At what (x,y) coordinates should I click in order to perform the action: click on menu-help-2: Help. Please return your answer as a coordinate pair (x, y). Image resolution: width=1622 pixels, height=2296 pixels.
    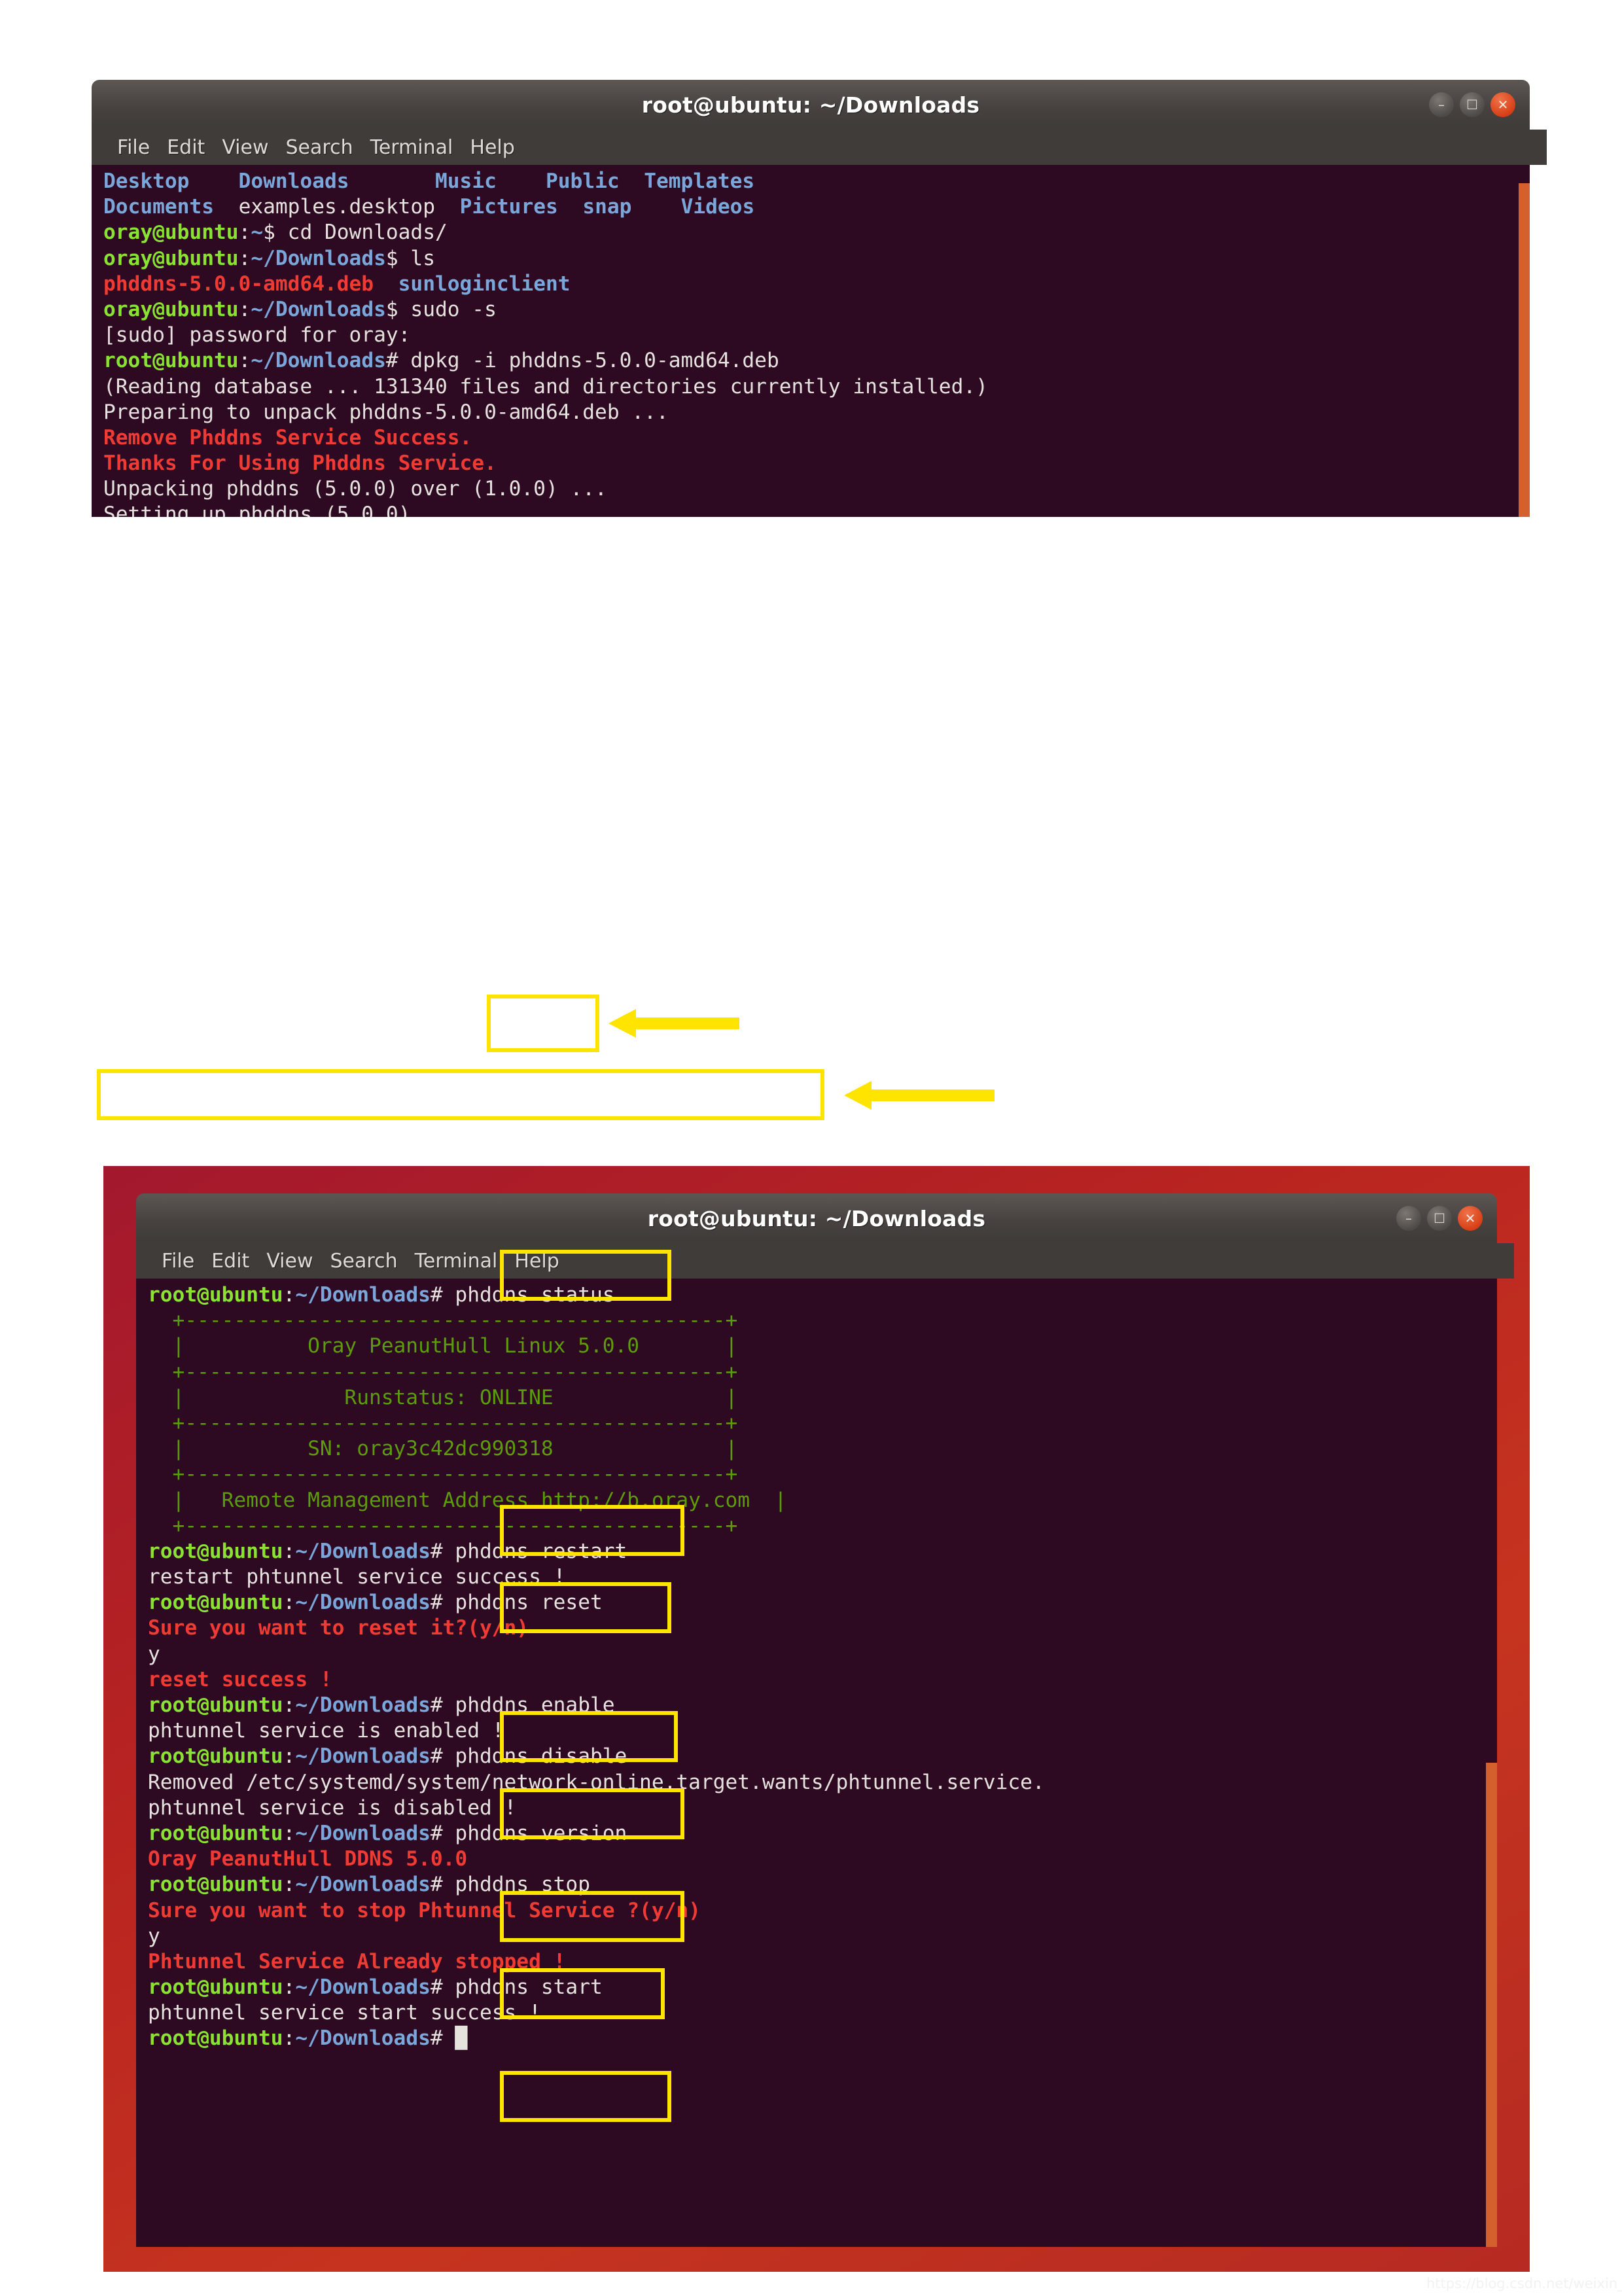
    Looking at the image, I should click on (536, 1261).